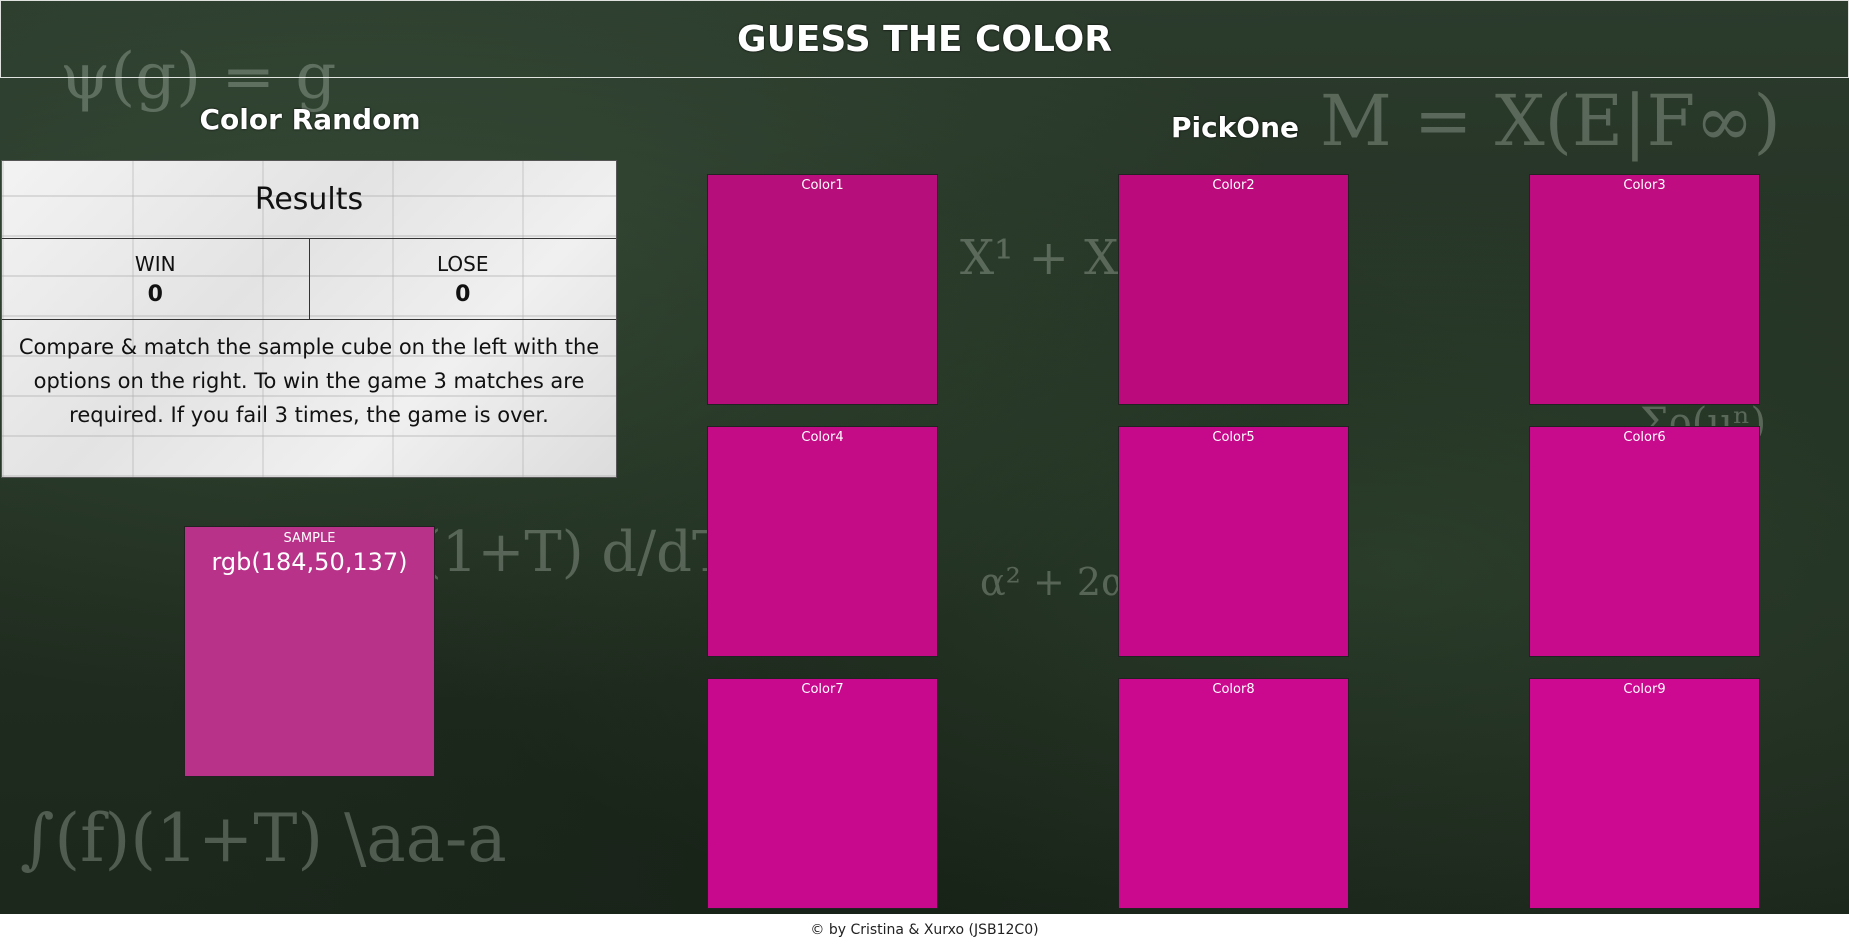  Describe the element at coordinates (1233, 437) in the screenshot. I see `color-option-label: Color5` at that location.